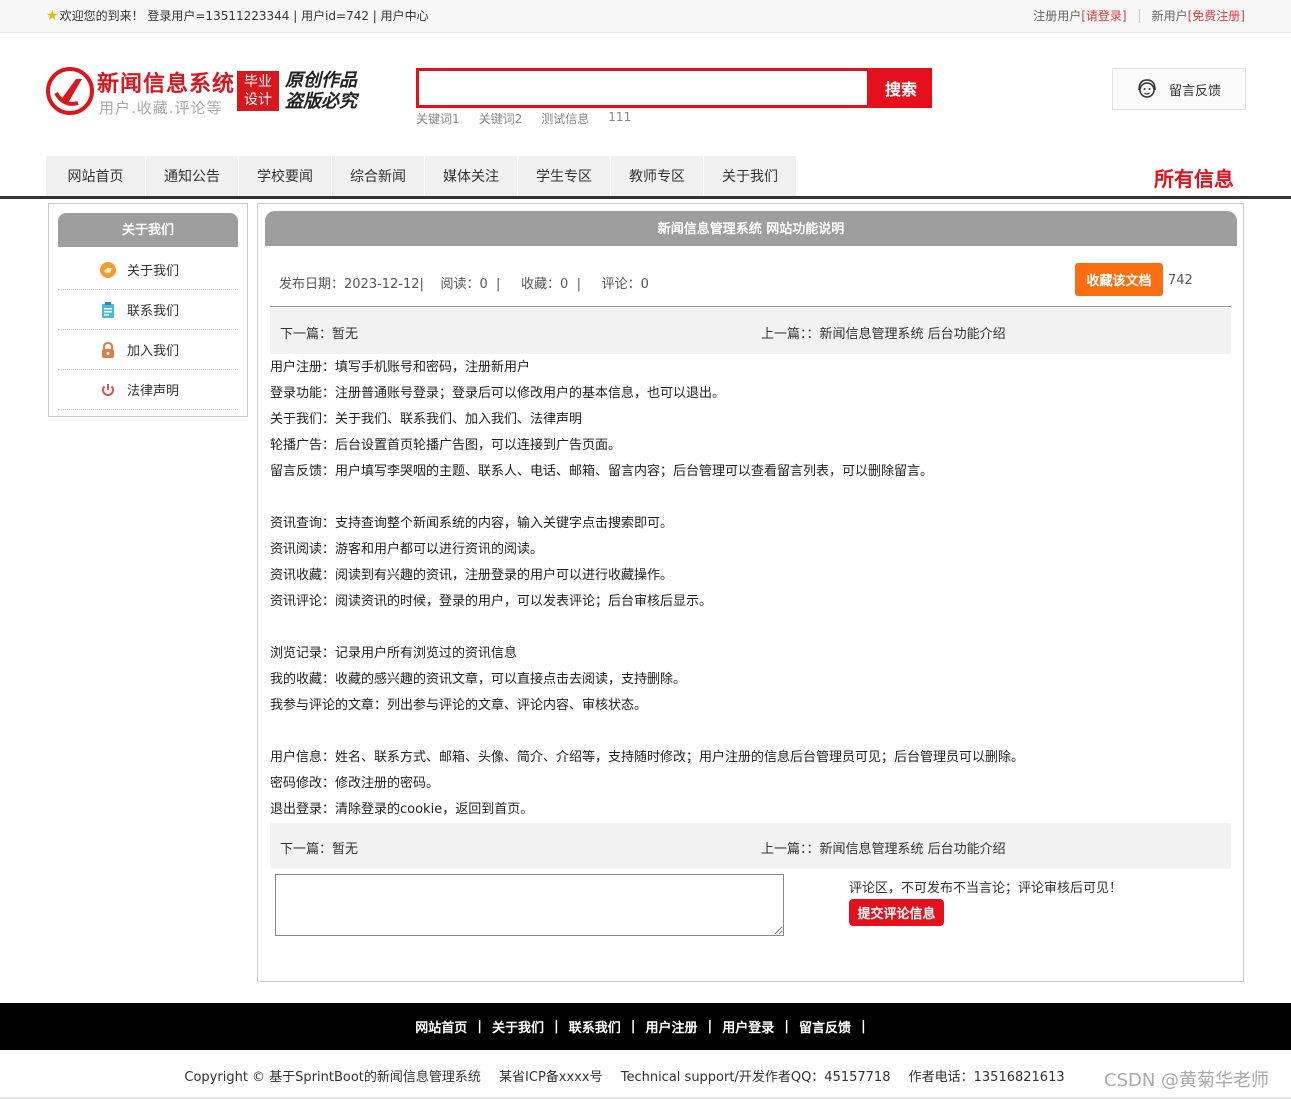  Describe the element at coordinates (657, 176) in the screenshot. I see `nav-item-teachers: 教师专区` at that location.